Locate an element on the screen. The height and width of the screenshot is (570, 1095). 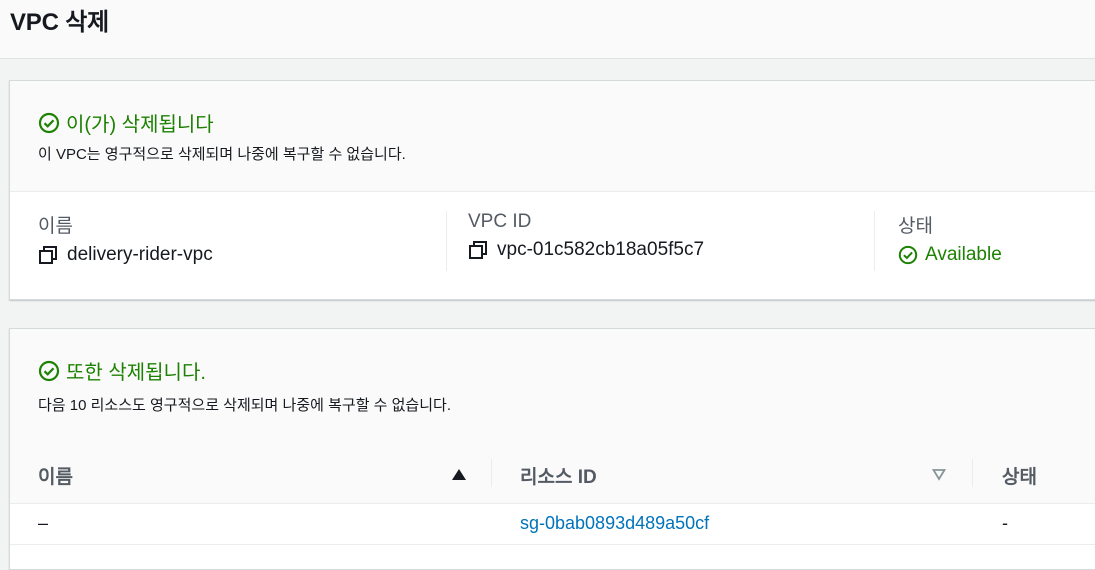
vpc-name-label: 이름 is located at coordinates (55, 226).